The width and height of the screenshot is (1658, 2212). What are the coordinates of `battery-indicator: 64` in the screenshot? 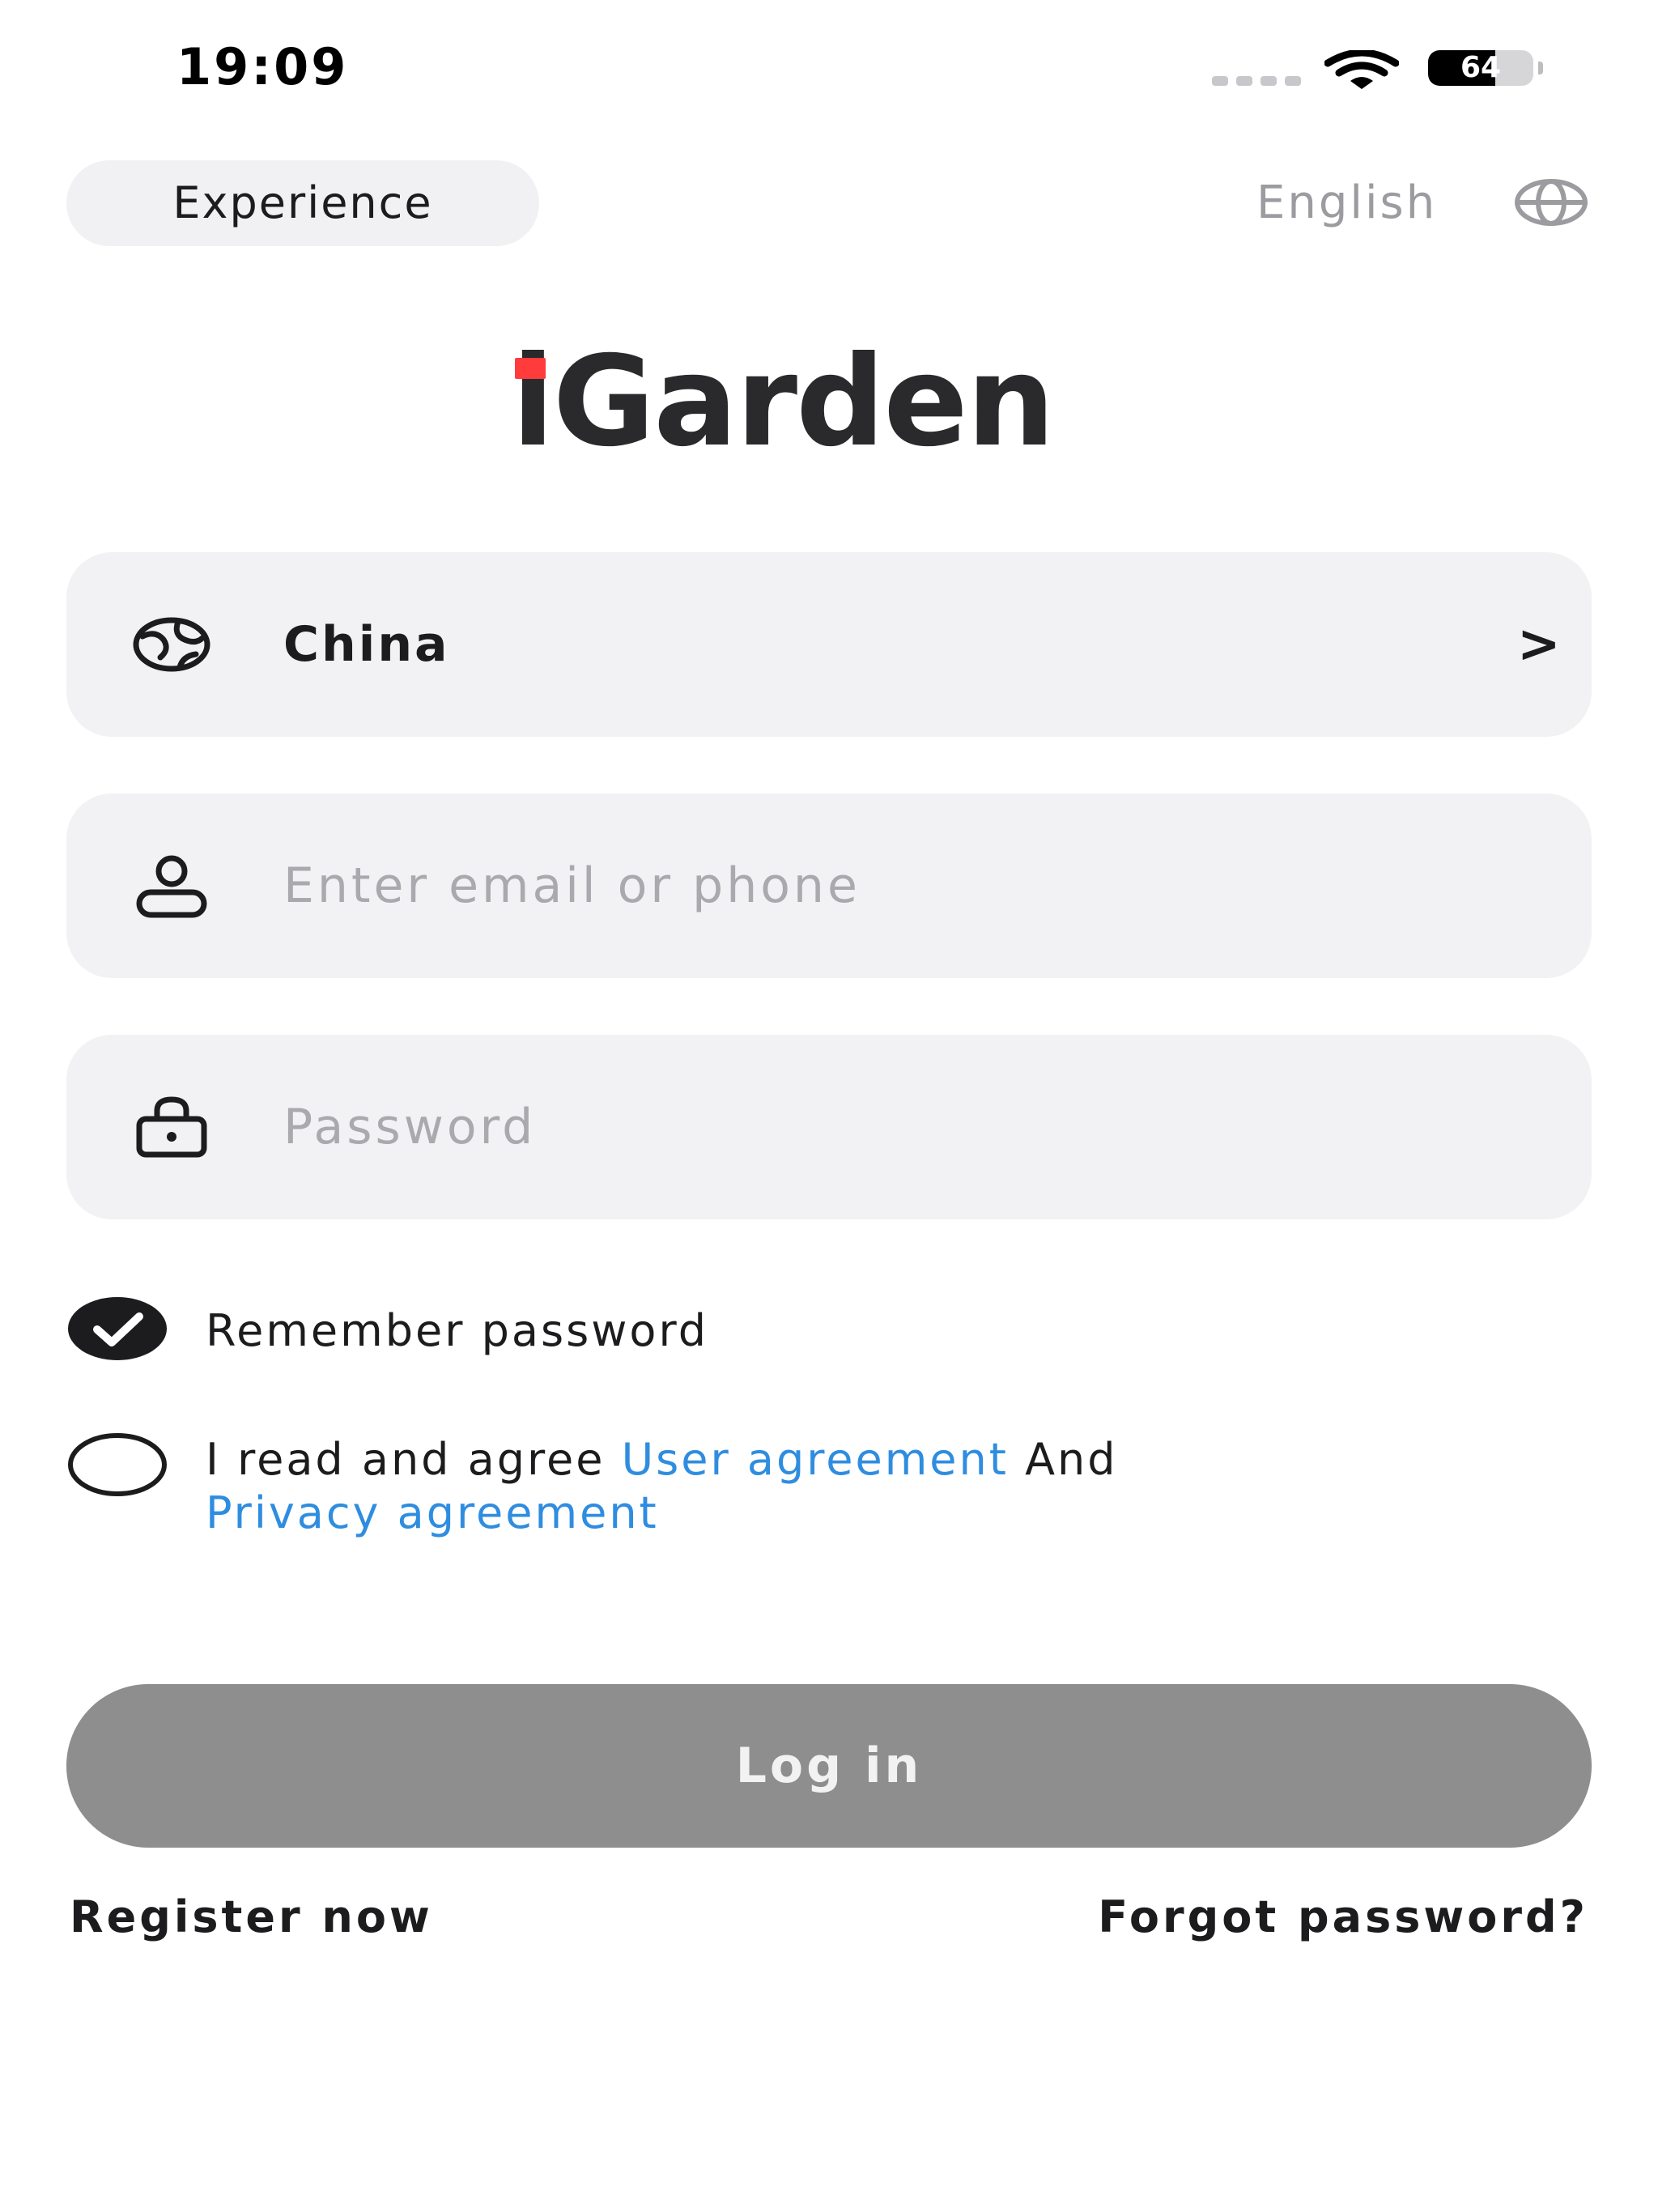 It's located at (1485, 68).